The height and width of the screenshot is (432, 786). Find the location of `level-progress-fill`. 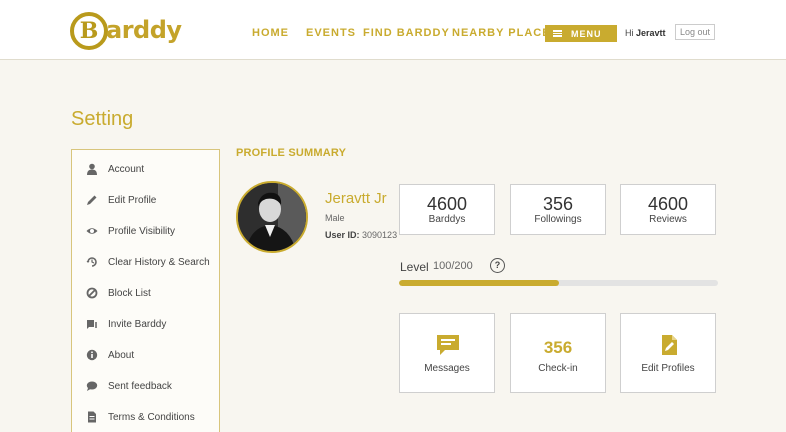

level-progress-fill is located at coordinates (479, 283).